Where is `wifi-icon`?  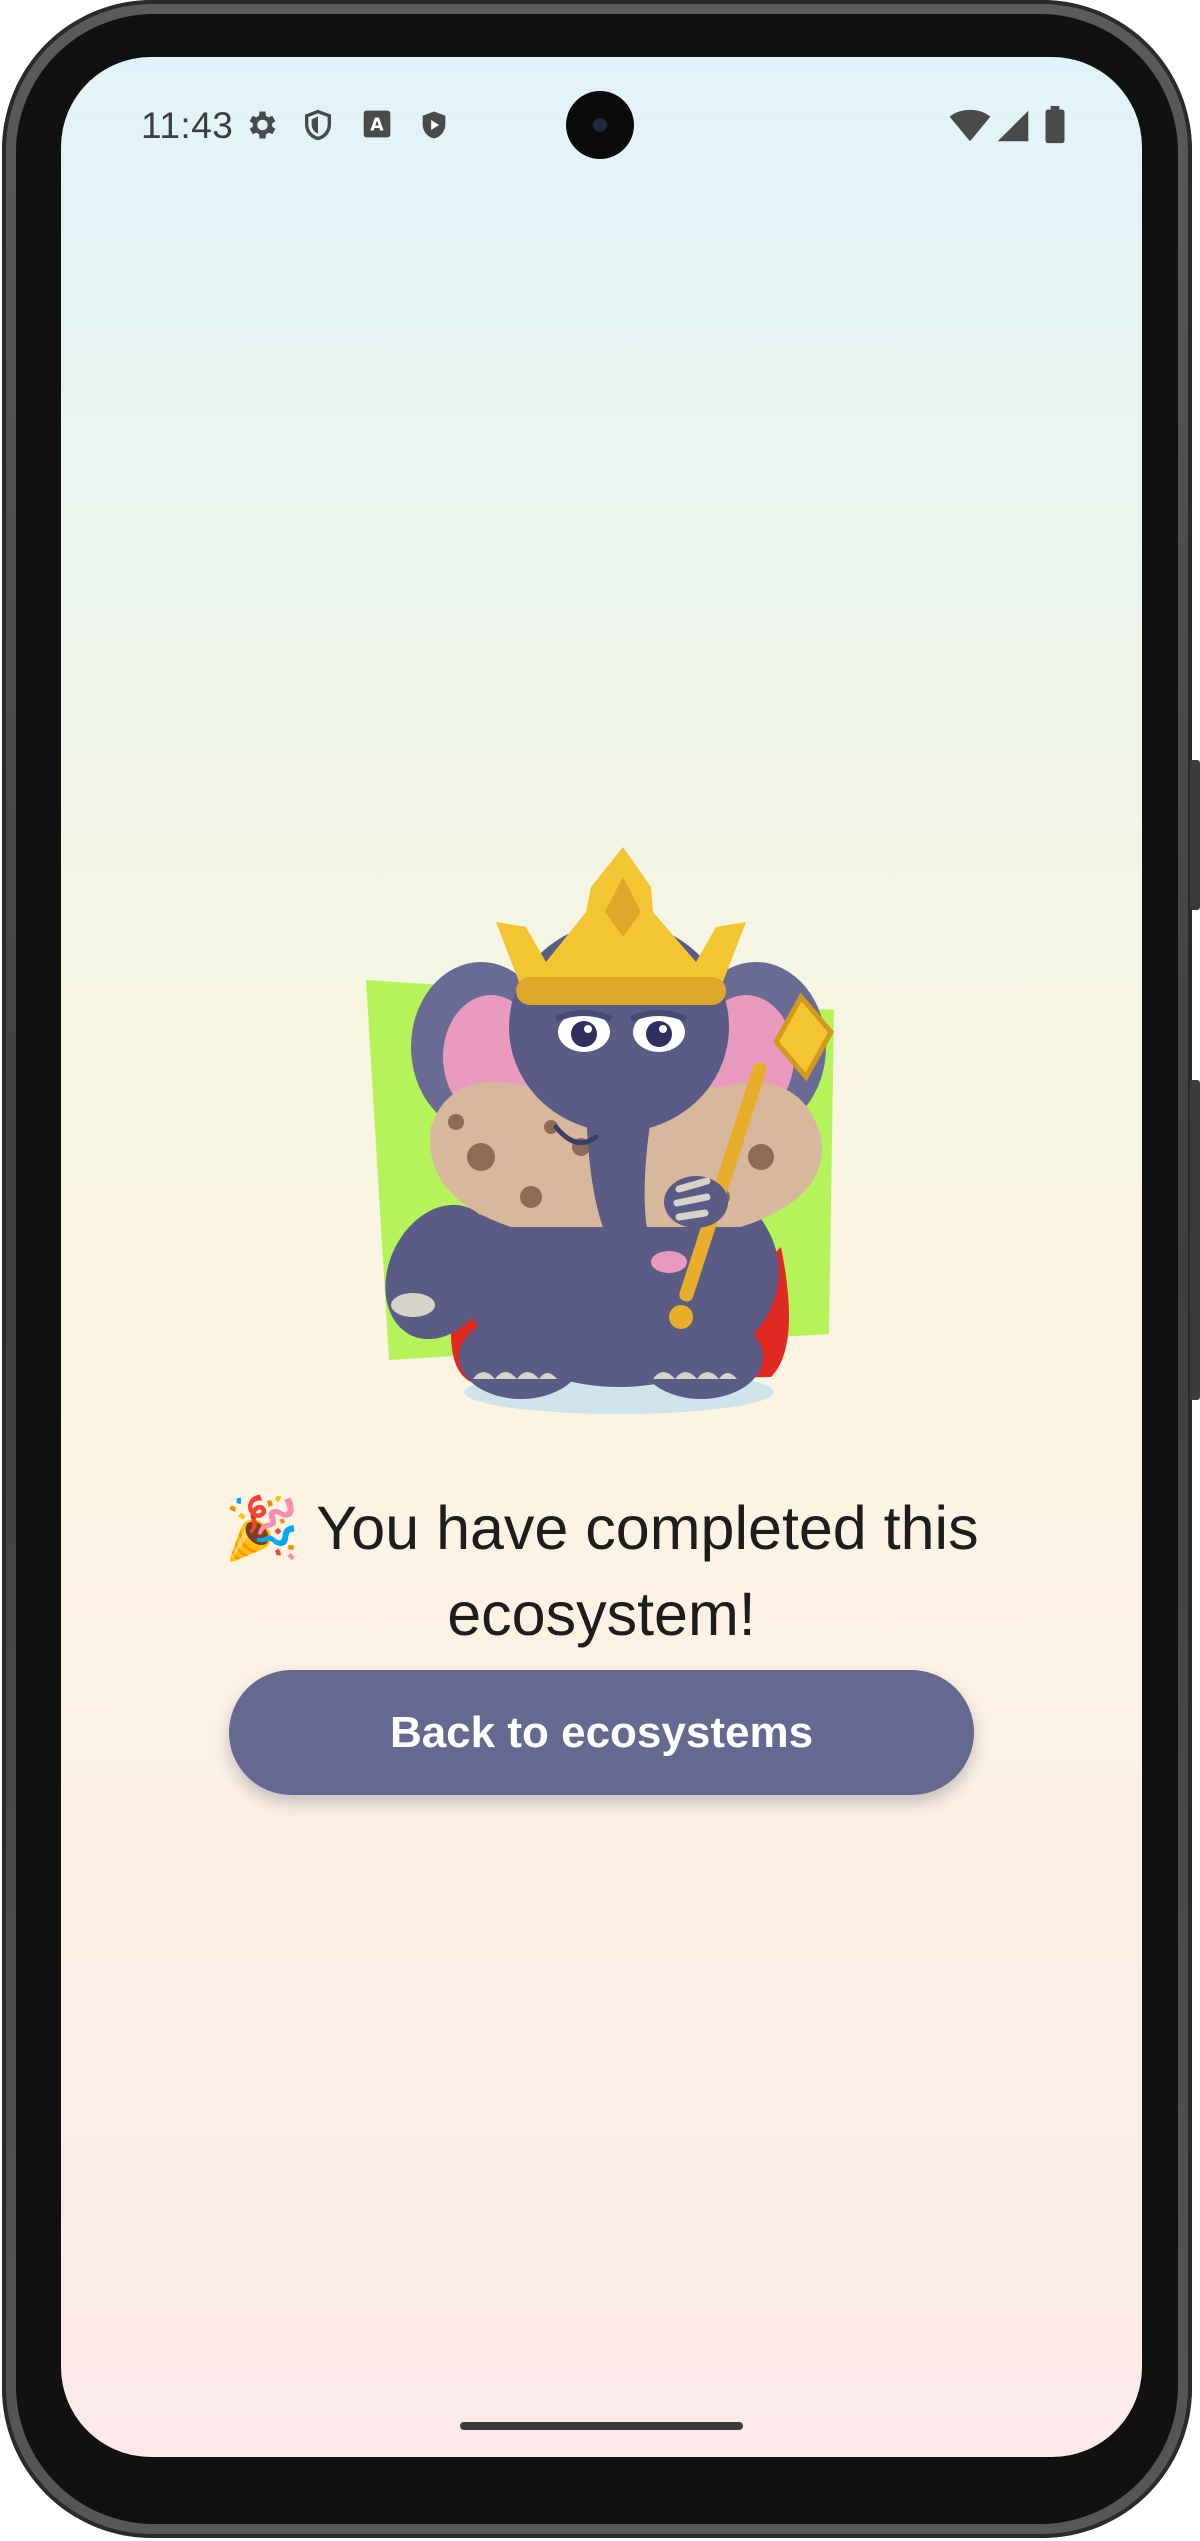 wifi-icon is located at coordinates (970, 128).